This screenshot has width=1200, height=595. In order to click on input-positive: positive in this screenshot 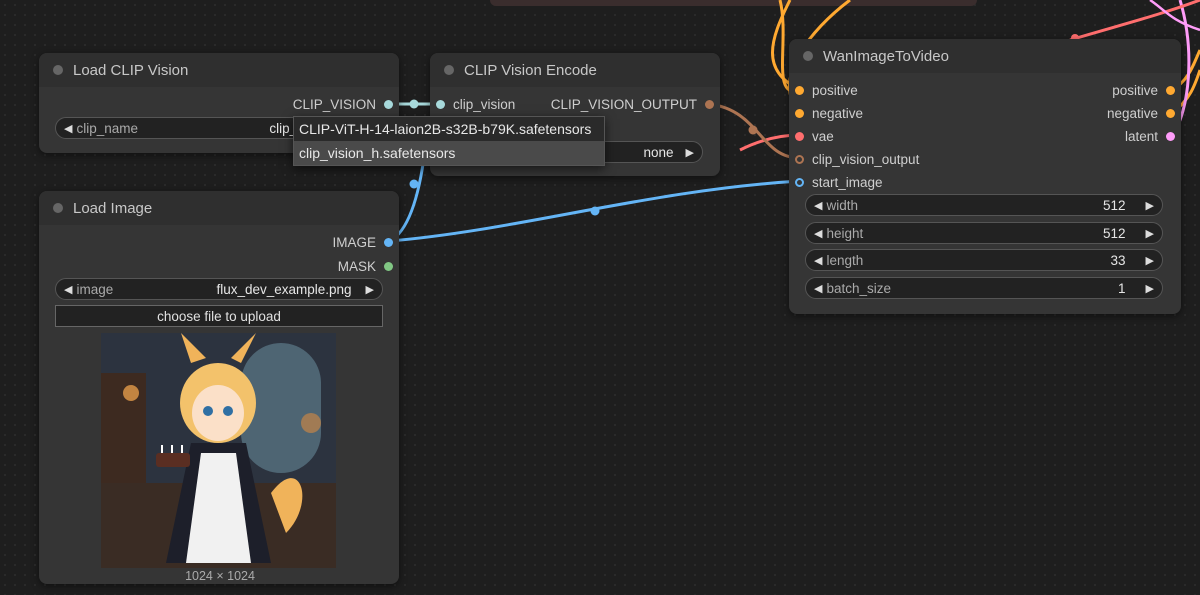, I will do `click(826, 90)`.